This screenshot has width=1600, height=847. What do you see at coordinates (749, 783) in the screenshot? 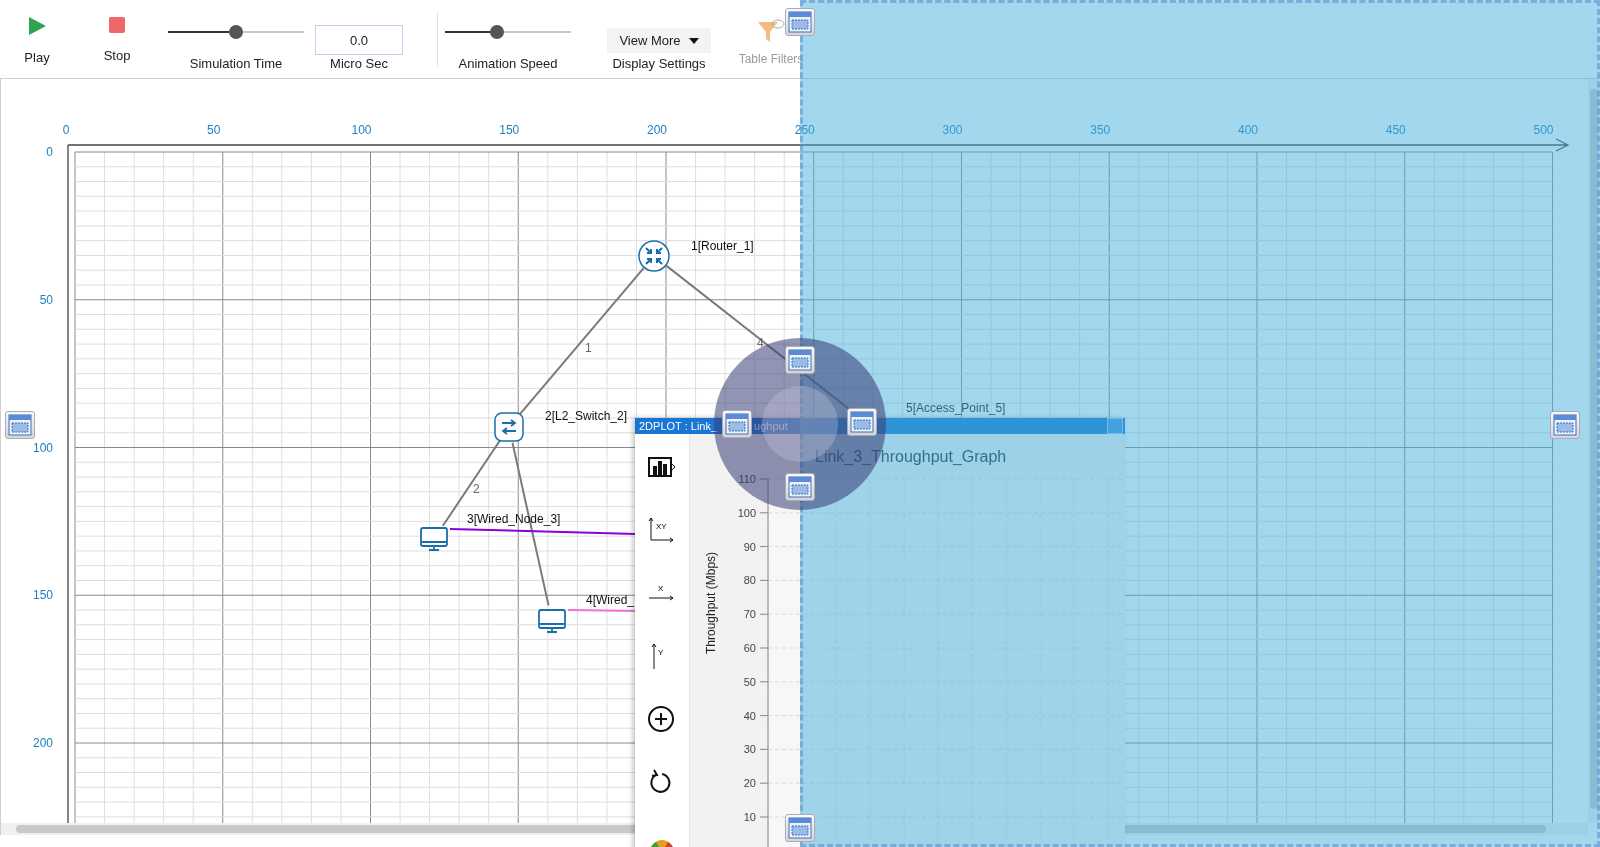
I see `y-tick-label: 20` at bounding box center [749, 783].